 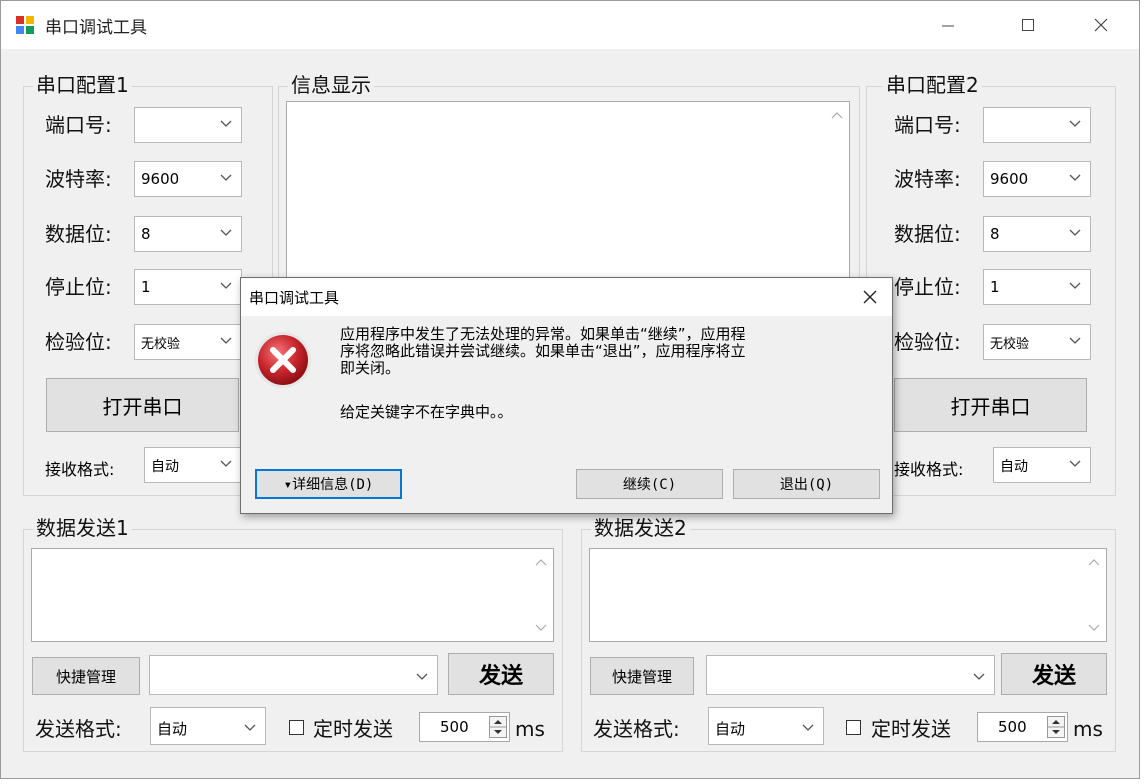 I want to click on send-format-label-1: 发送格式:, so click(x=78, y=729).